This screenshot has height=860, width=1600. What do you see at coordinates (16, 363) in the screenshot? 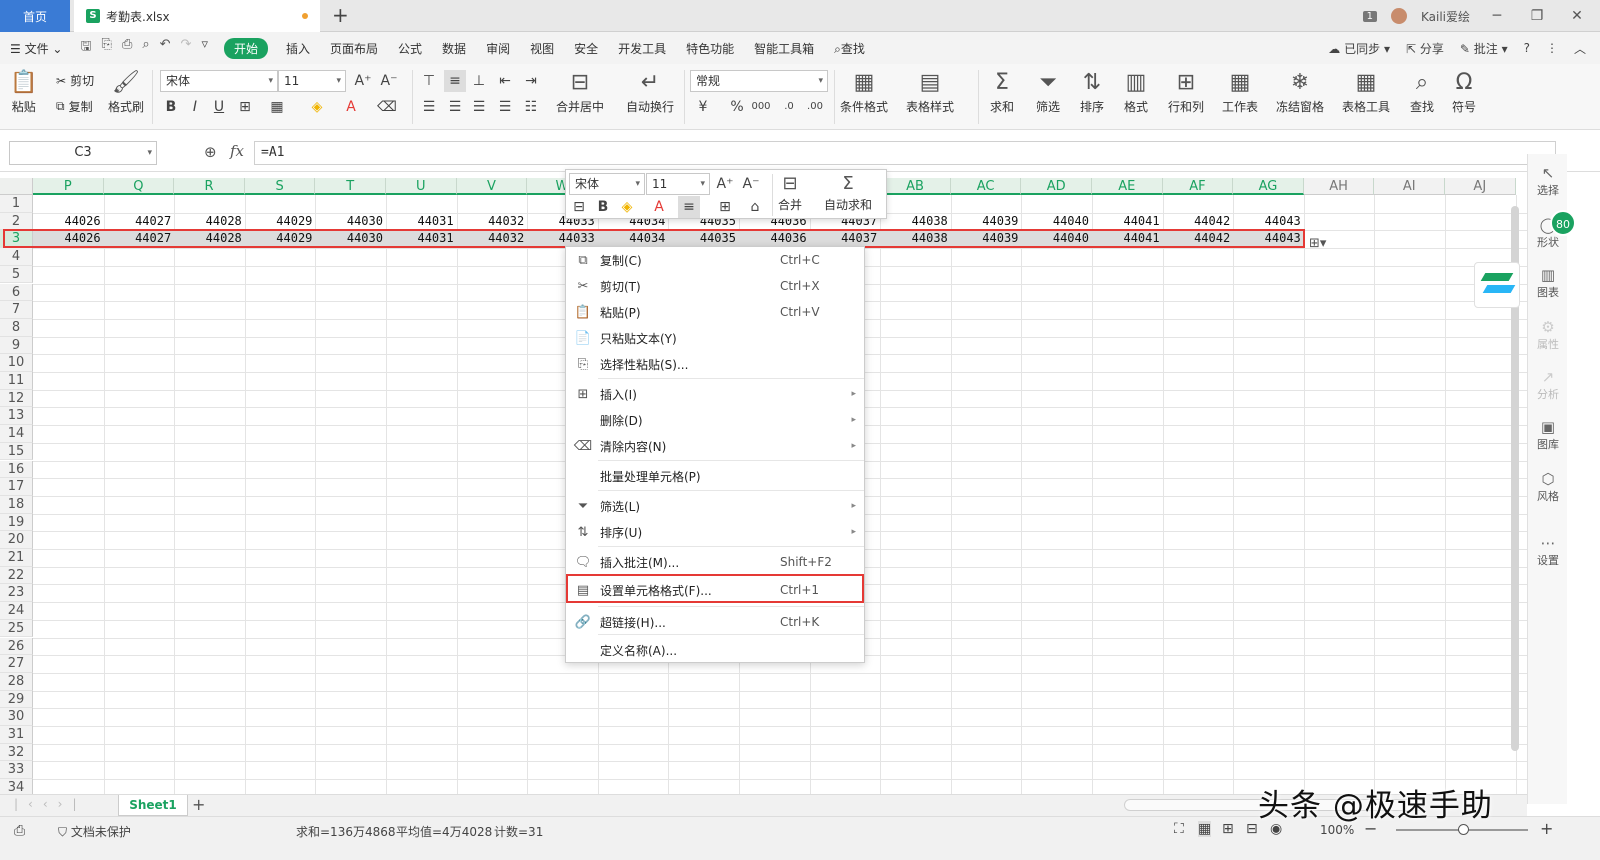
I see `row-header: 10` at bounding box center [16, 363].